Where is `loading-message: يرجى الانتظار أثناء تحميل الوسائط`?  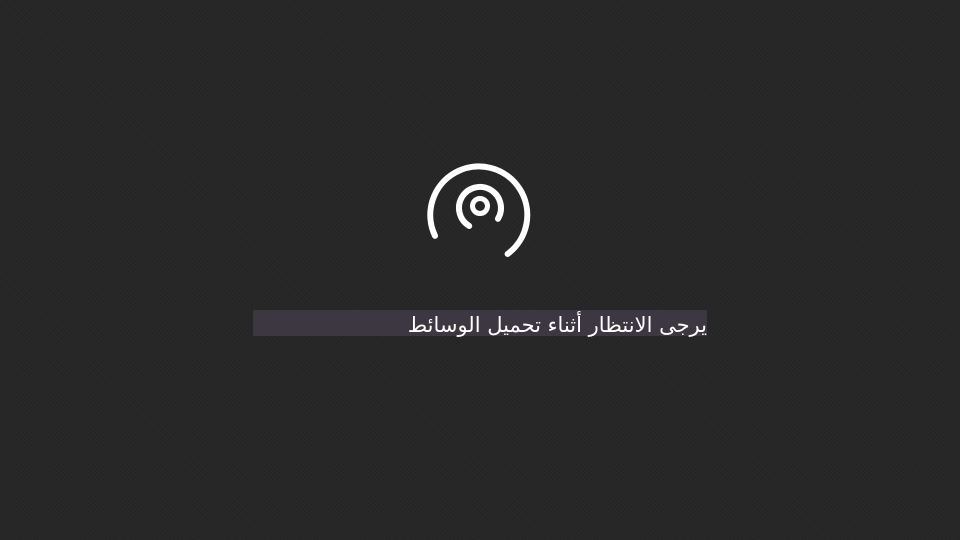 loading-message: يرجى الانتظار أثناء تحميل الوسائط is located at coordinates (557, 325).